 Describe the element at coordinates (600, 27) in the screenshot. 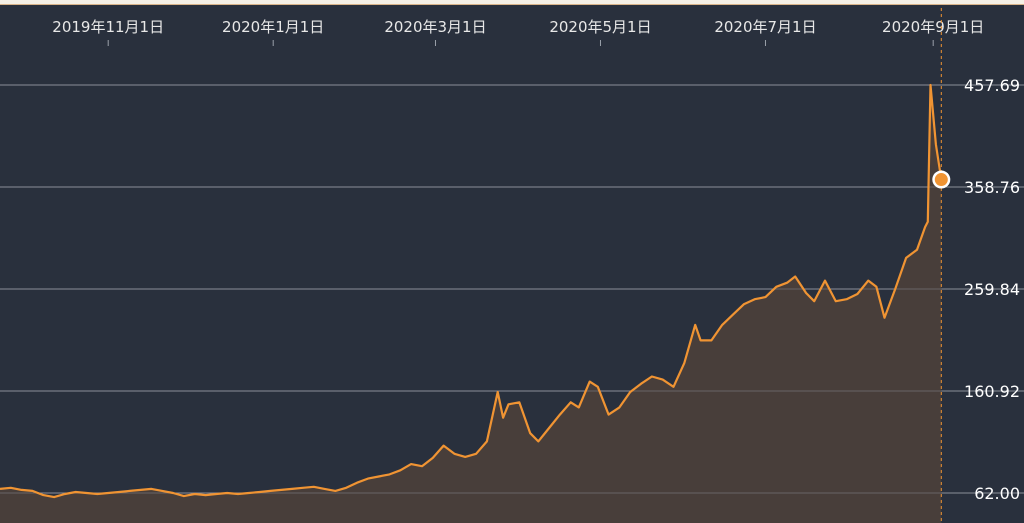

I see `x-tick-label: 2020年5月1日` at that location.